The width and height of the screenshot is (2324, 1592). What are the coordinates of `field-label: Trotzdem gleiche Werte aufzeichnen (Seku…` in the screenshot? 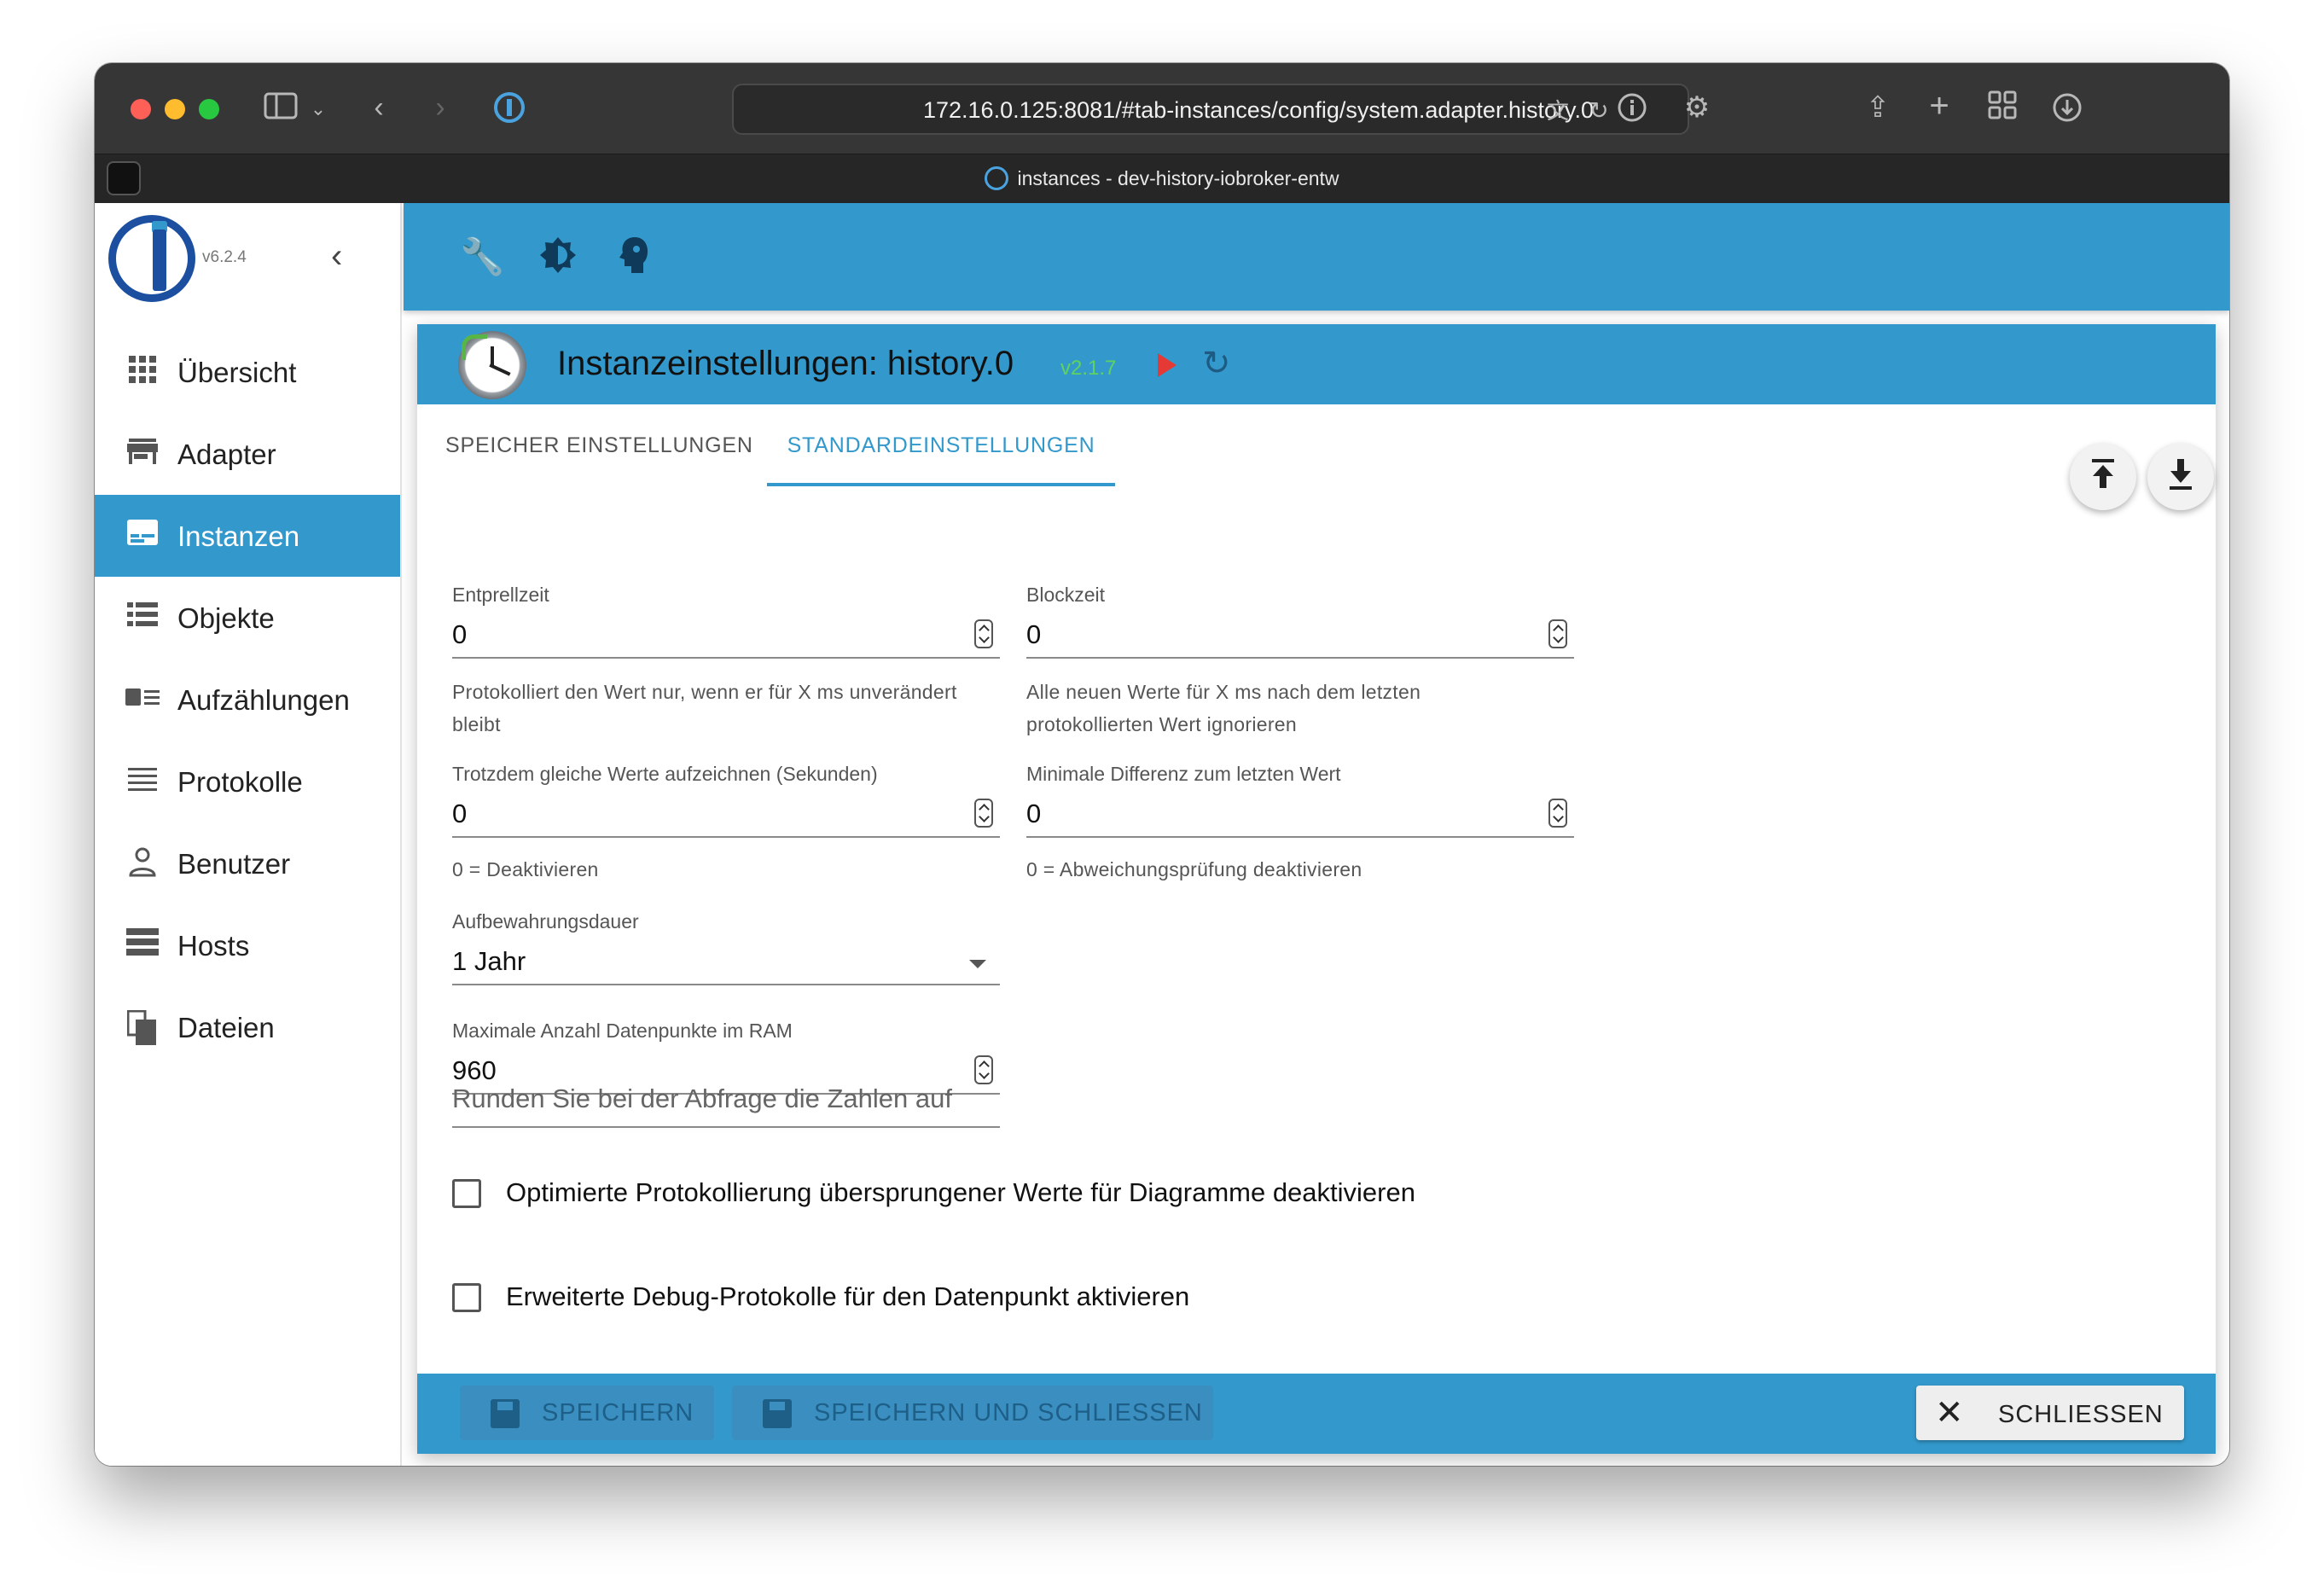 It's located at (665, 774).